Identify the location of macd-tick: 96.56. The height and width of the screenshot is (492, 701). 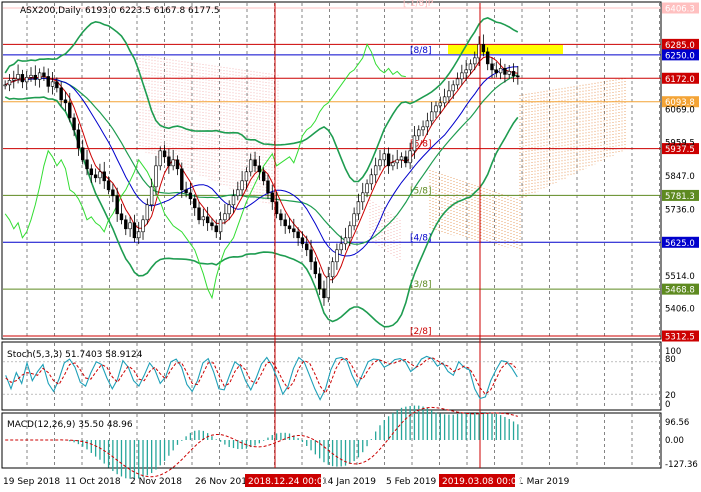
(677, 423).